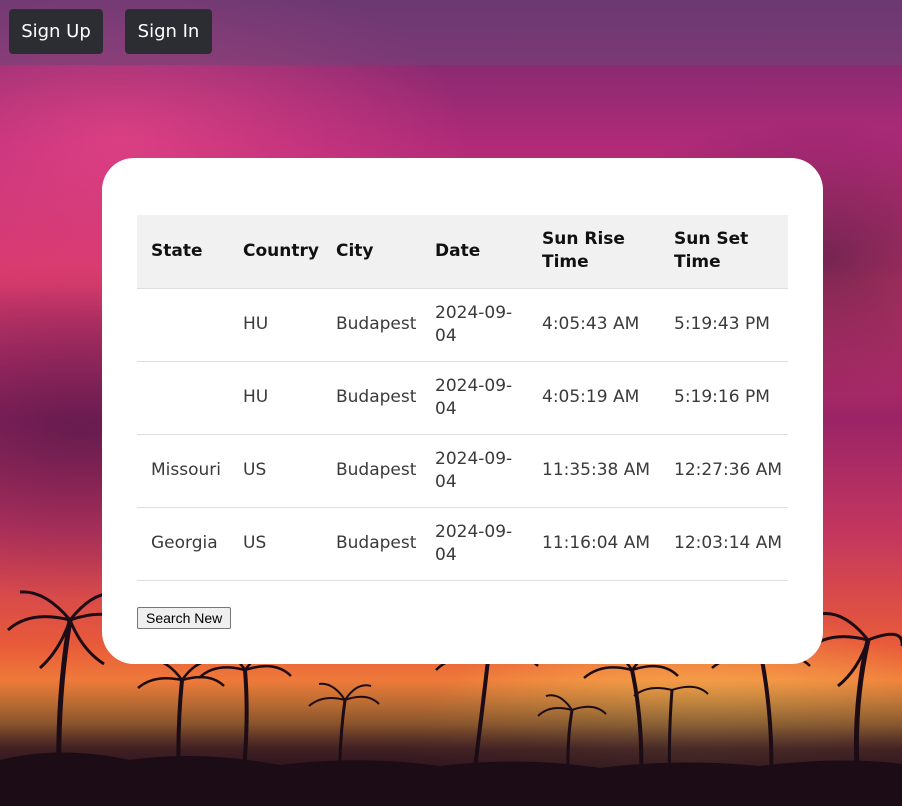 The image size is (902, 806). What do you see at coordinates (56, 31) in the screenshot?
I see `sign-up-button: Sign Up` at bounding box center [56, 31].